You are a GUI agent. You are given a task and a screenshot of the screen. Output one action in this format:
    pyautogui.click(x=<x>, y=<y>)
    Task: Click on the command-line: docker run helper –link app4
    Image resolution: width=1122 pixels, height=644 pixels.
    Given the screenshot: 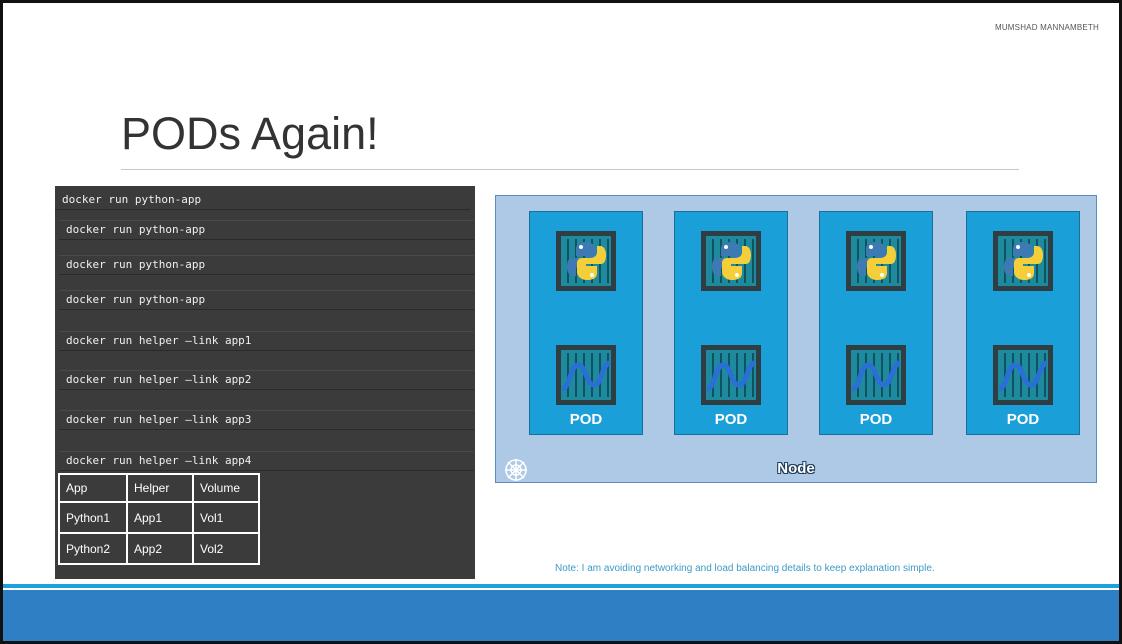 What is the action you would take?
    pyautogui.click(x=266, y=461)
    